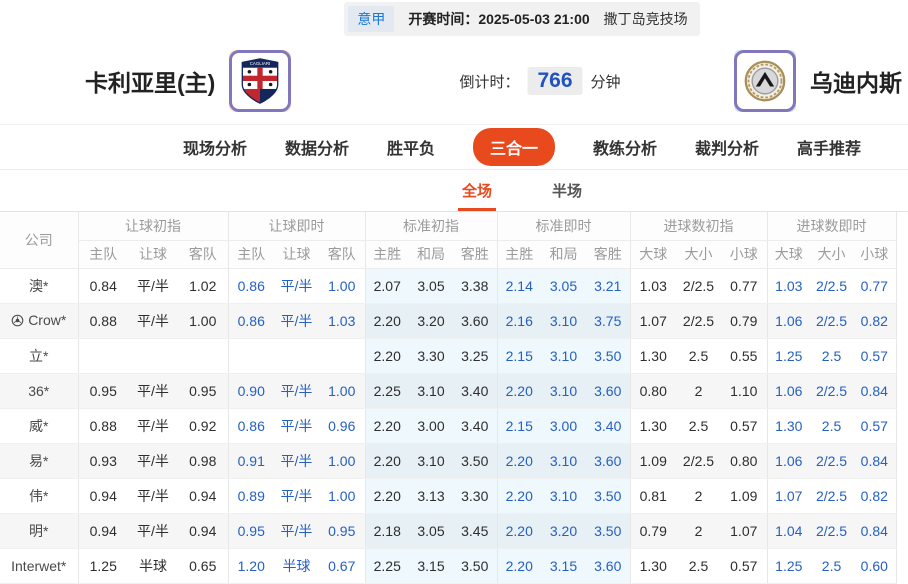  I want to click on company-cell: 澳*, so click(39, 286).